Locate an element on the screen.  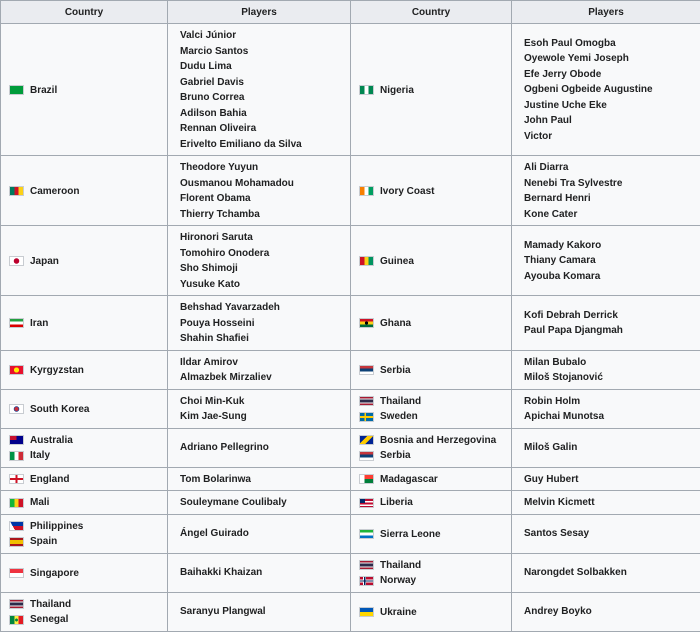
player-link: Paul Papa Djangmah is located at coordinates (609, 331).